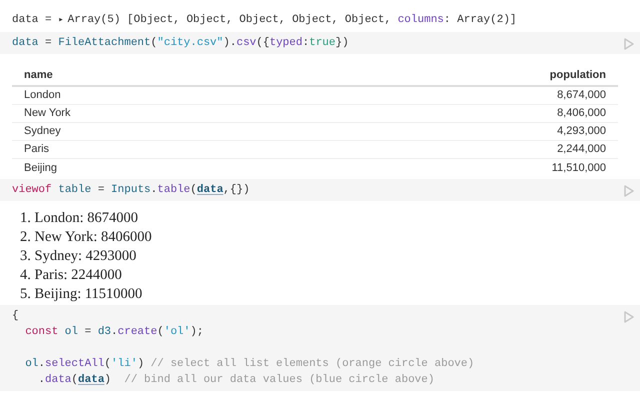  I want to click on code-line: ol.selectAll('li') // select all list elements (orange circle above), so click(249, 364).